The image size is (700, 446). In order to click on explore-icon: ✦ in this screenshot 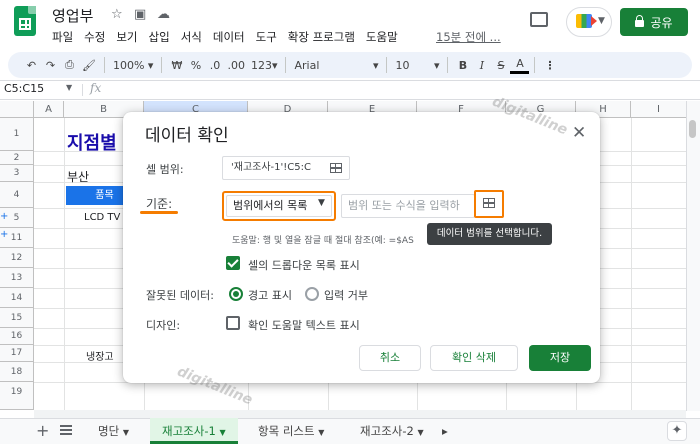, I will do `click(677, 431)`.